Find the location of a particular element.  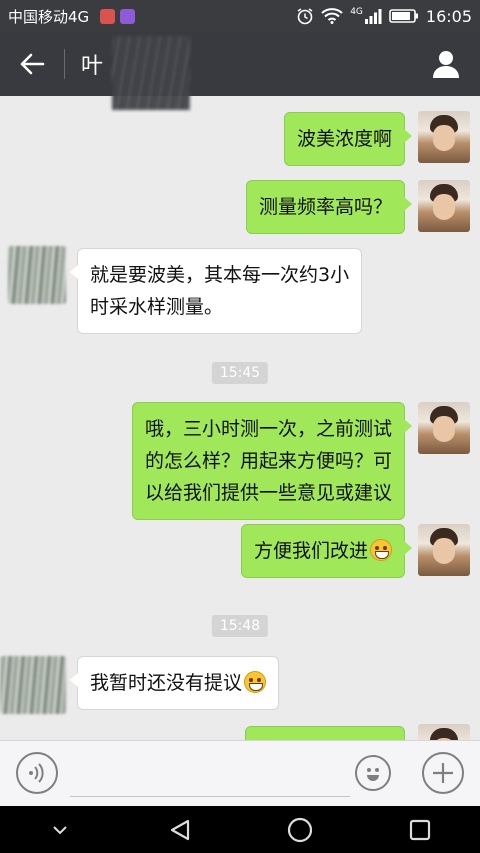

signal-icon is located at coordinates (373, 16).